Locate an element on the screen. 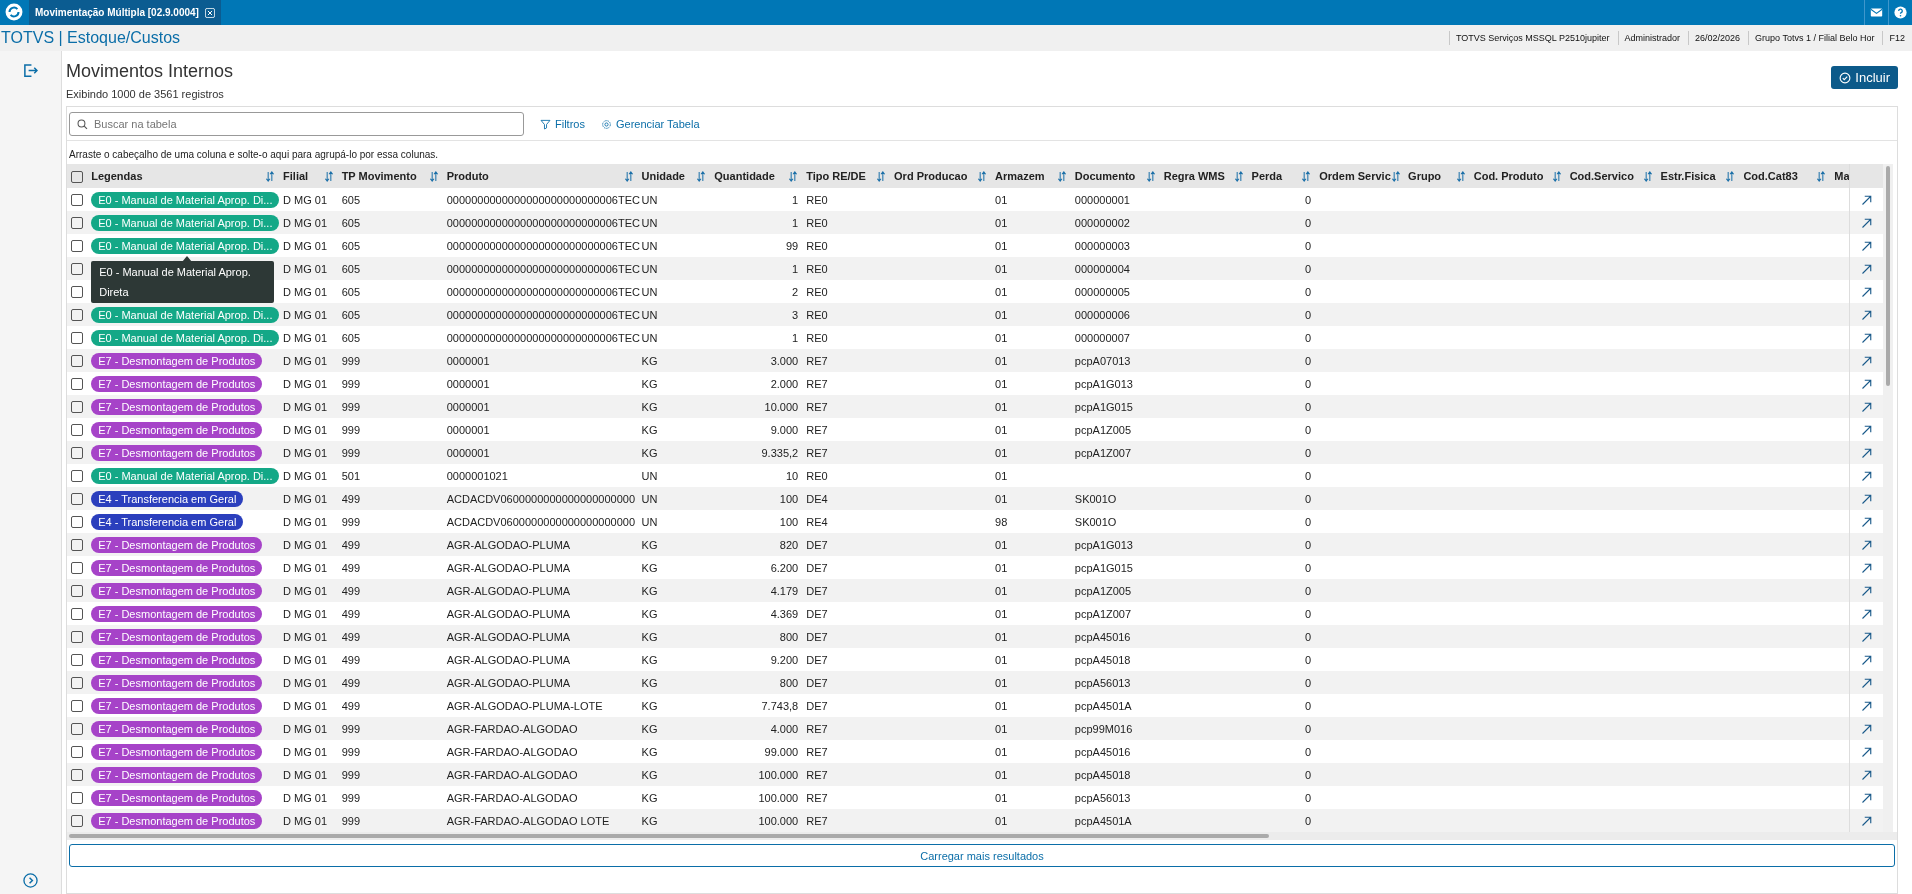 The width and height of the screenshot is (1912, 894). table-cell: RE0 is located at coordinates (846, 475).